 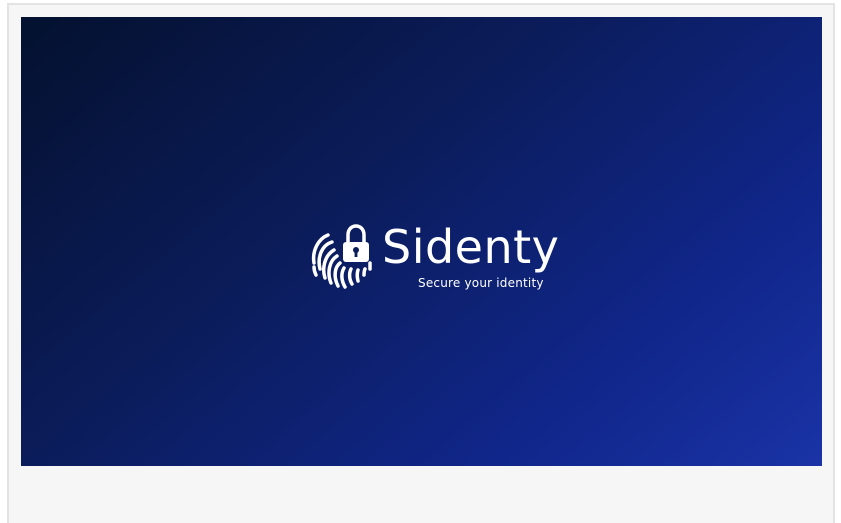 I want to click on fingerprint-lock-icon, so click(x=341, y=256).